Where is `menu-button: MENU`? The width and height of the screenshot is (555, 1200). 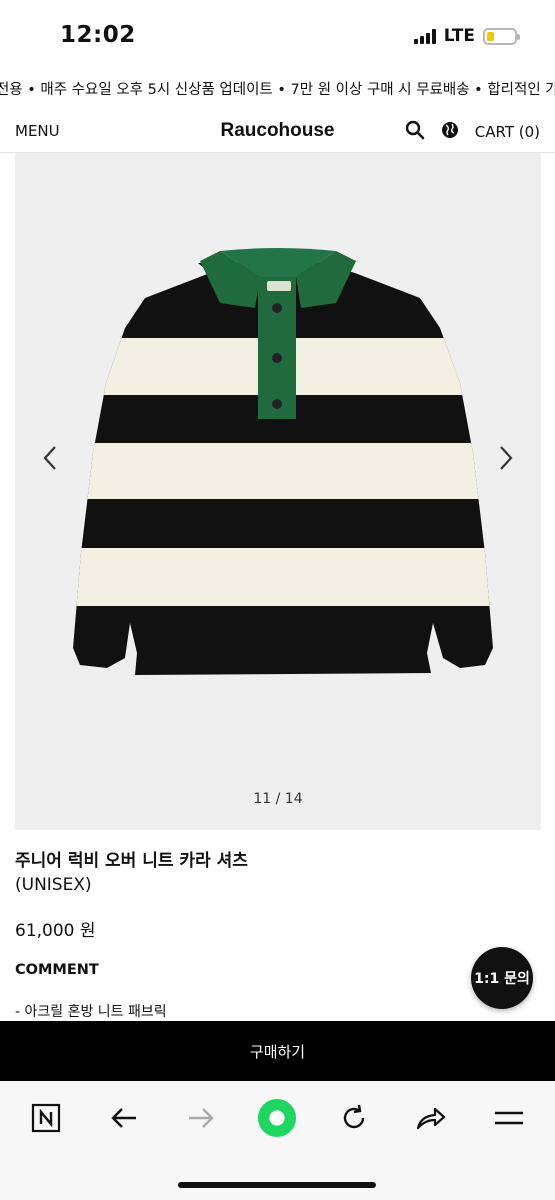
menu-button: MENU is located at coordinates (37, 131).